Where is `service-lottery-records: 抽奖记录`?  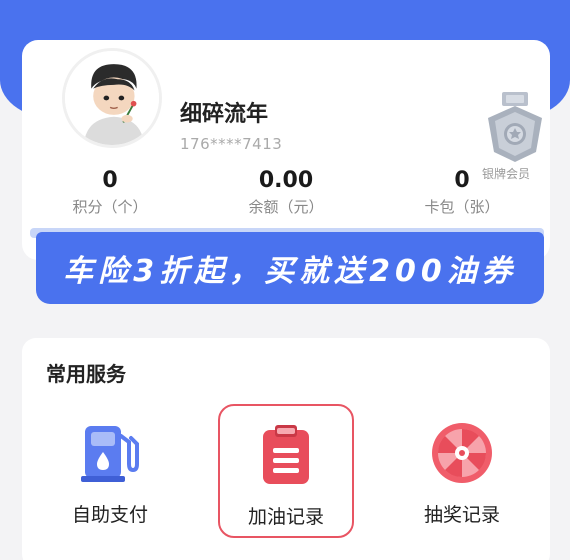
service-lottery-records: 抽奖记录 is located at coordinates (462, 471).